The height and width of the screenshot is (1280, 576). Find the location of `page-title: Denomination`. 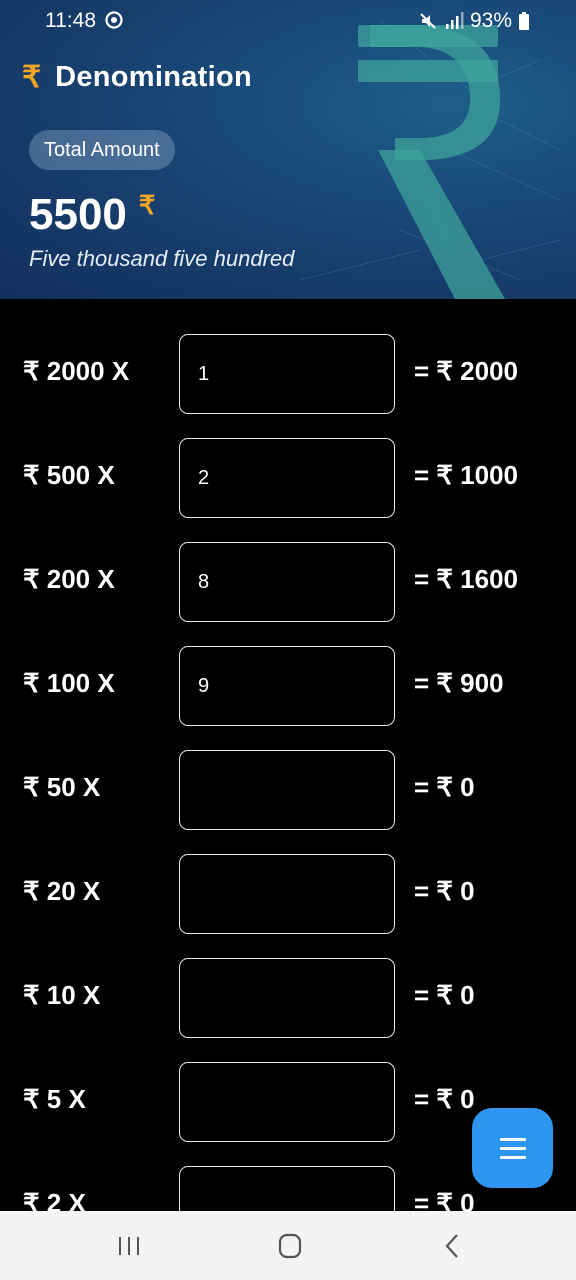

page-title: Denomination is located at coordinates (154, 77).